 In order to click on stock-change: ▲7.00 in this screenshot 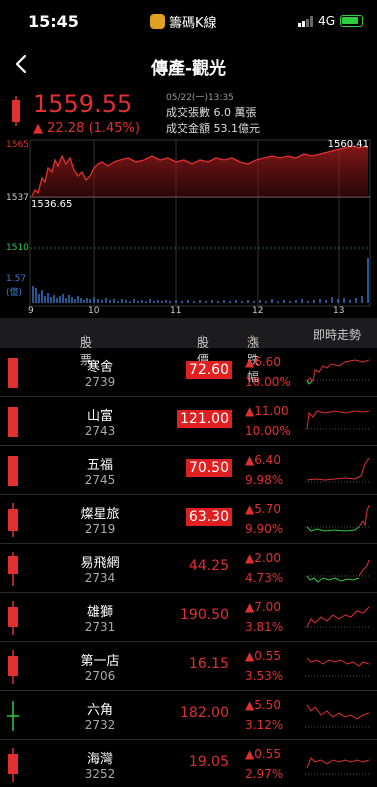, I will do `click(263, 607)`.